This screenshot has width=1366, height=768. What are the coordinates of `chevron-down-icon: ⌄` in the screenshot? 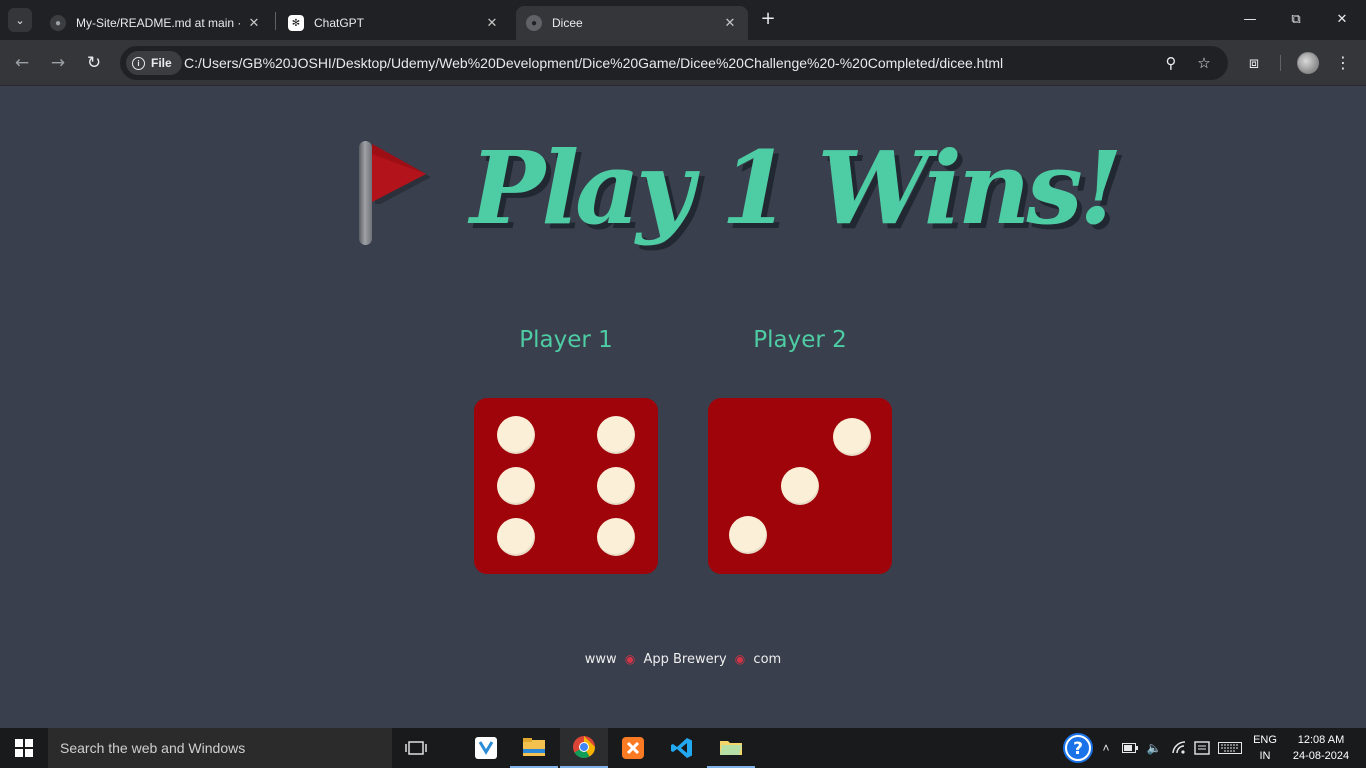 It's located at (20, 20).